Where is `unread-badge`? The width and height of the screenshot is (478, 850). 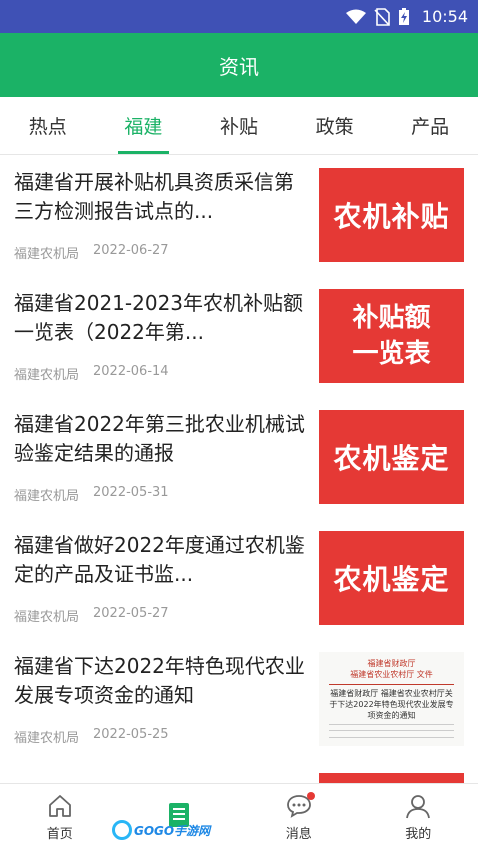 unread-badge is located at coordinates (310, 796).